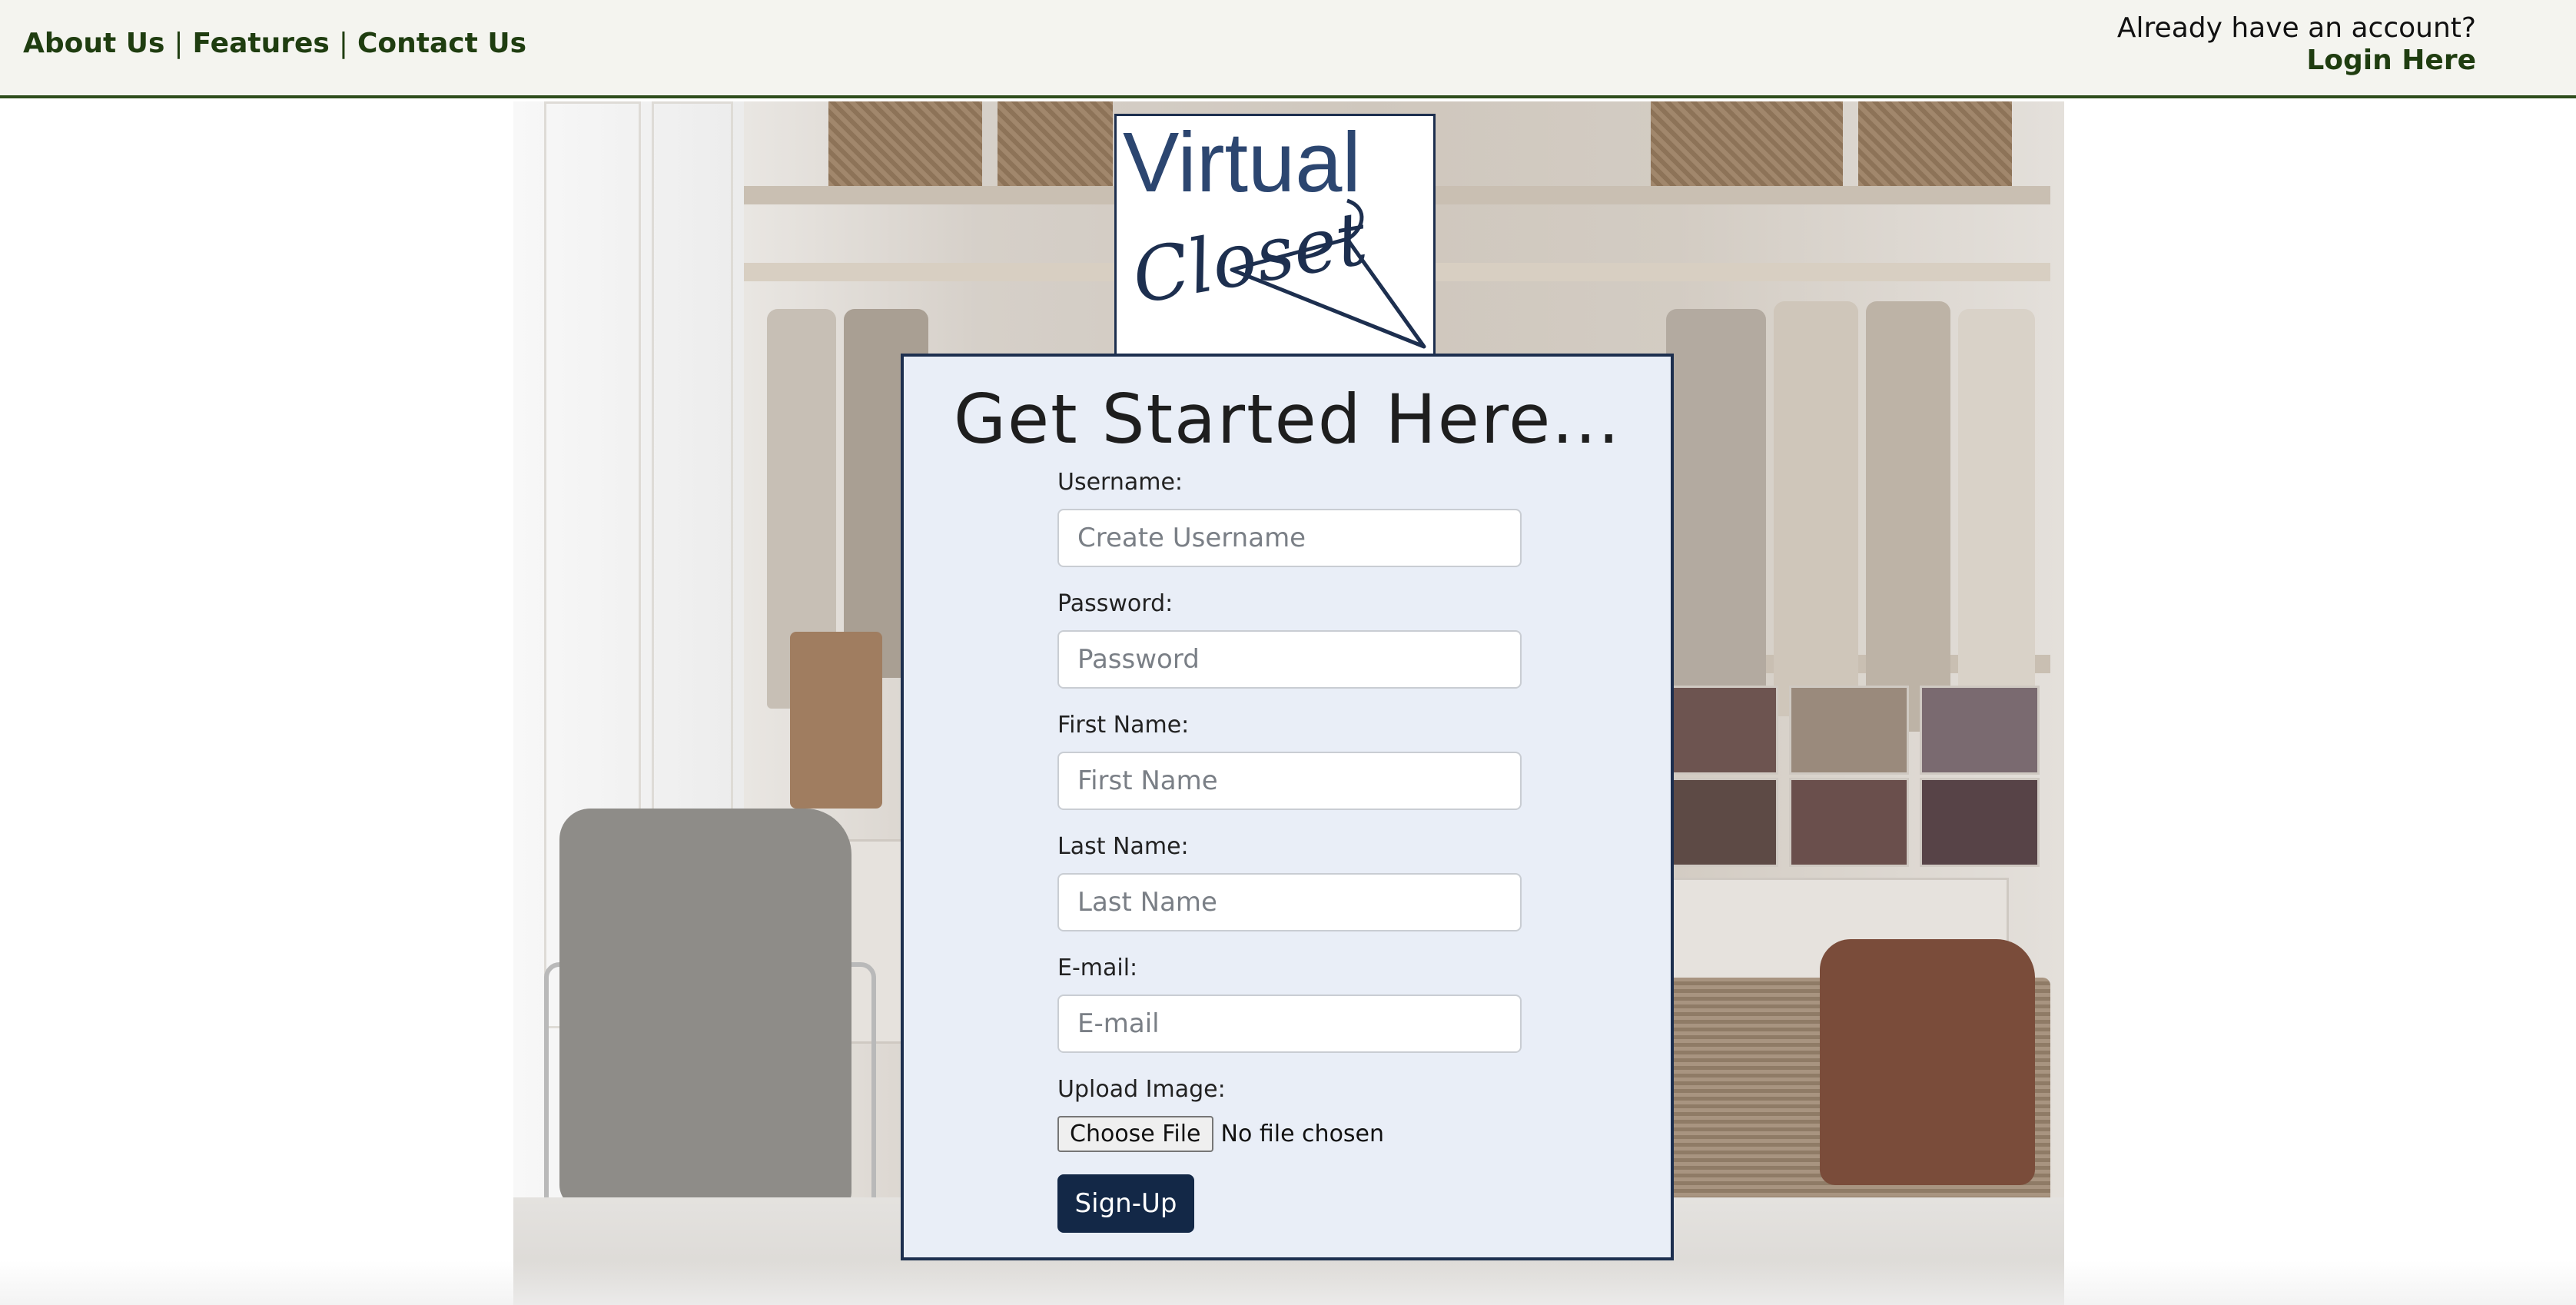 This screenshot has height=1305, width=2576. What do you see at coordinates (442, 43) in the screenshot?
I see `nav-link-contact-us: Contact Us` at bounding box center [442, 43].